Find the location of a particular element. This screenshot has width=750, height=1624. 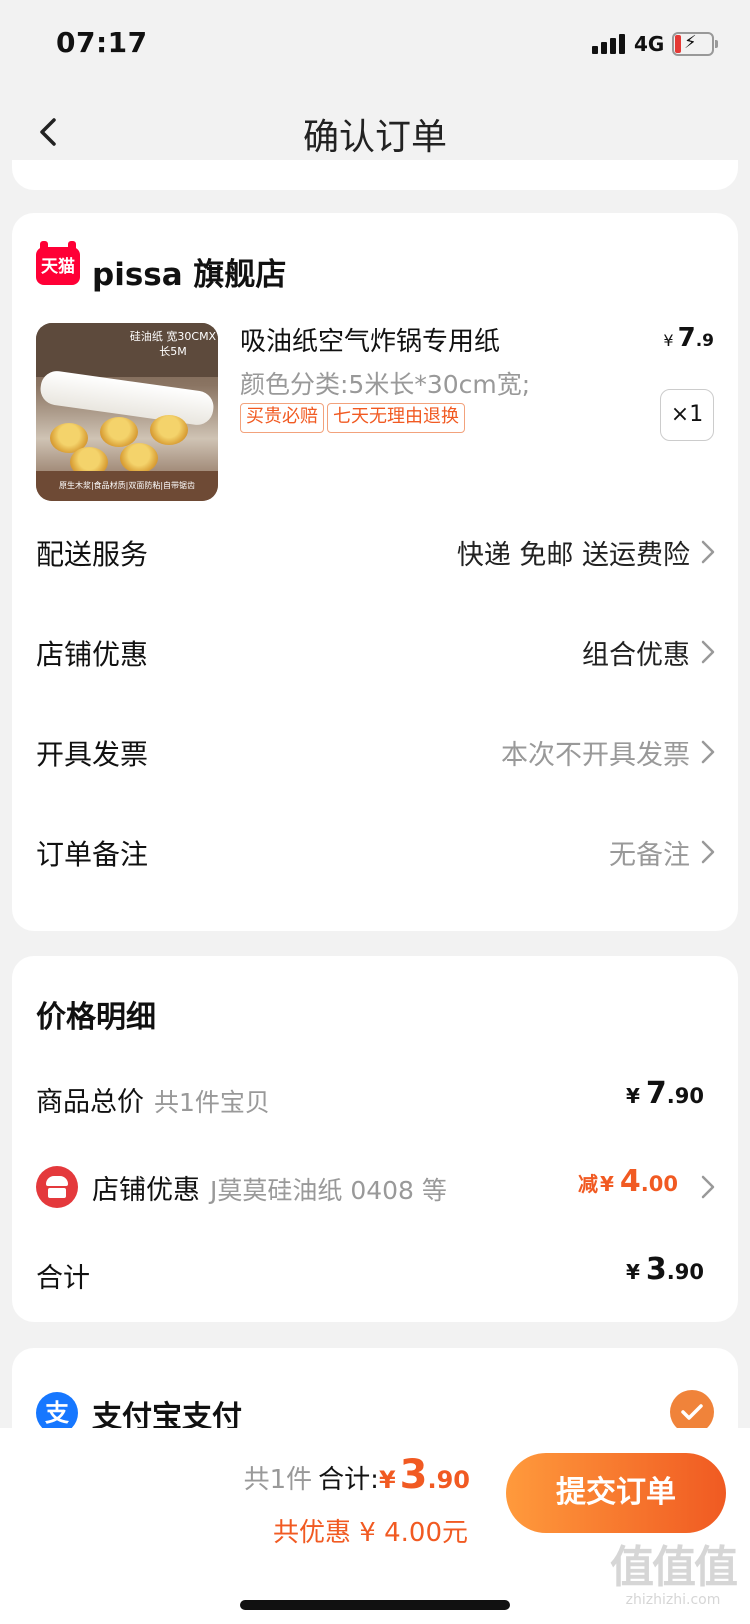

order-total: 共1件 合计:¥ 3.90 is located at coordinates (356, 1475).